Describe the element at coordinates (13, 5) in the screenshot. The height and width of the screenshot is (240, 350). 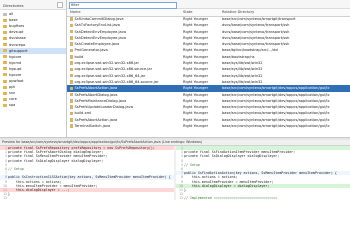
I see `directories-title: Directories` at that location.